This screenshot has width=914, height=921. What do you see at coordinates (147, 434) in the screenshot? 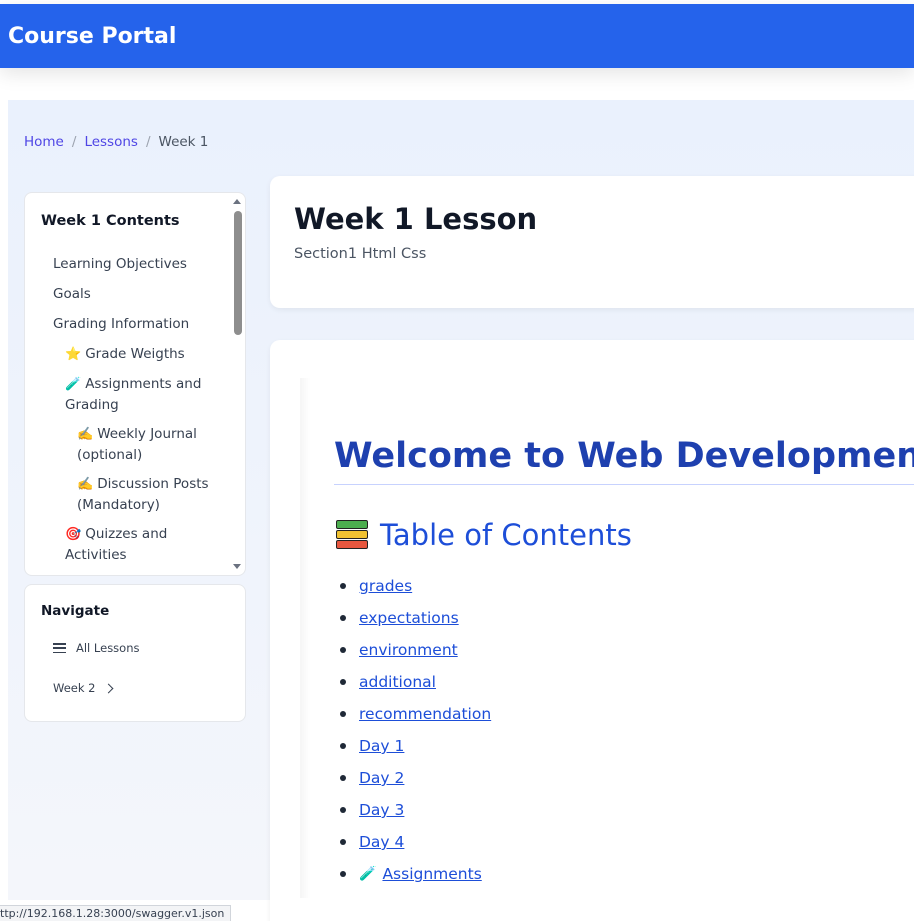
I see `toc-item-label: Weekly Journal` at bounding box center [147, 434].